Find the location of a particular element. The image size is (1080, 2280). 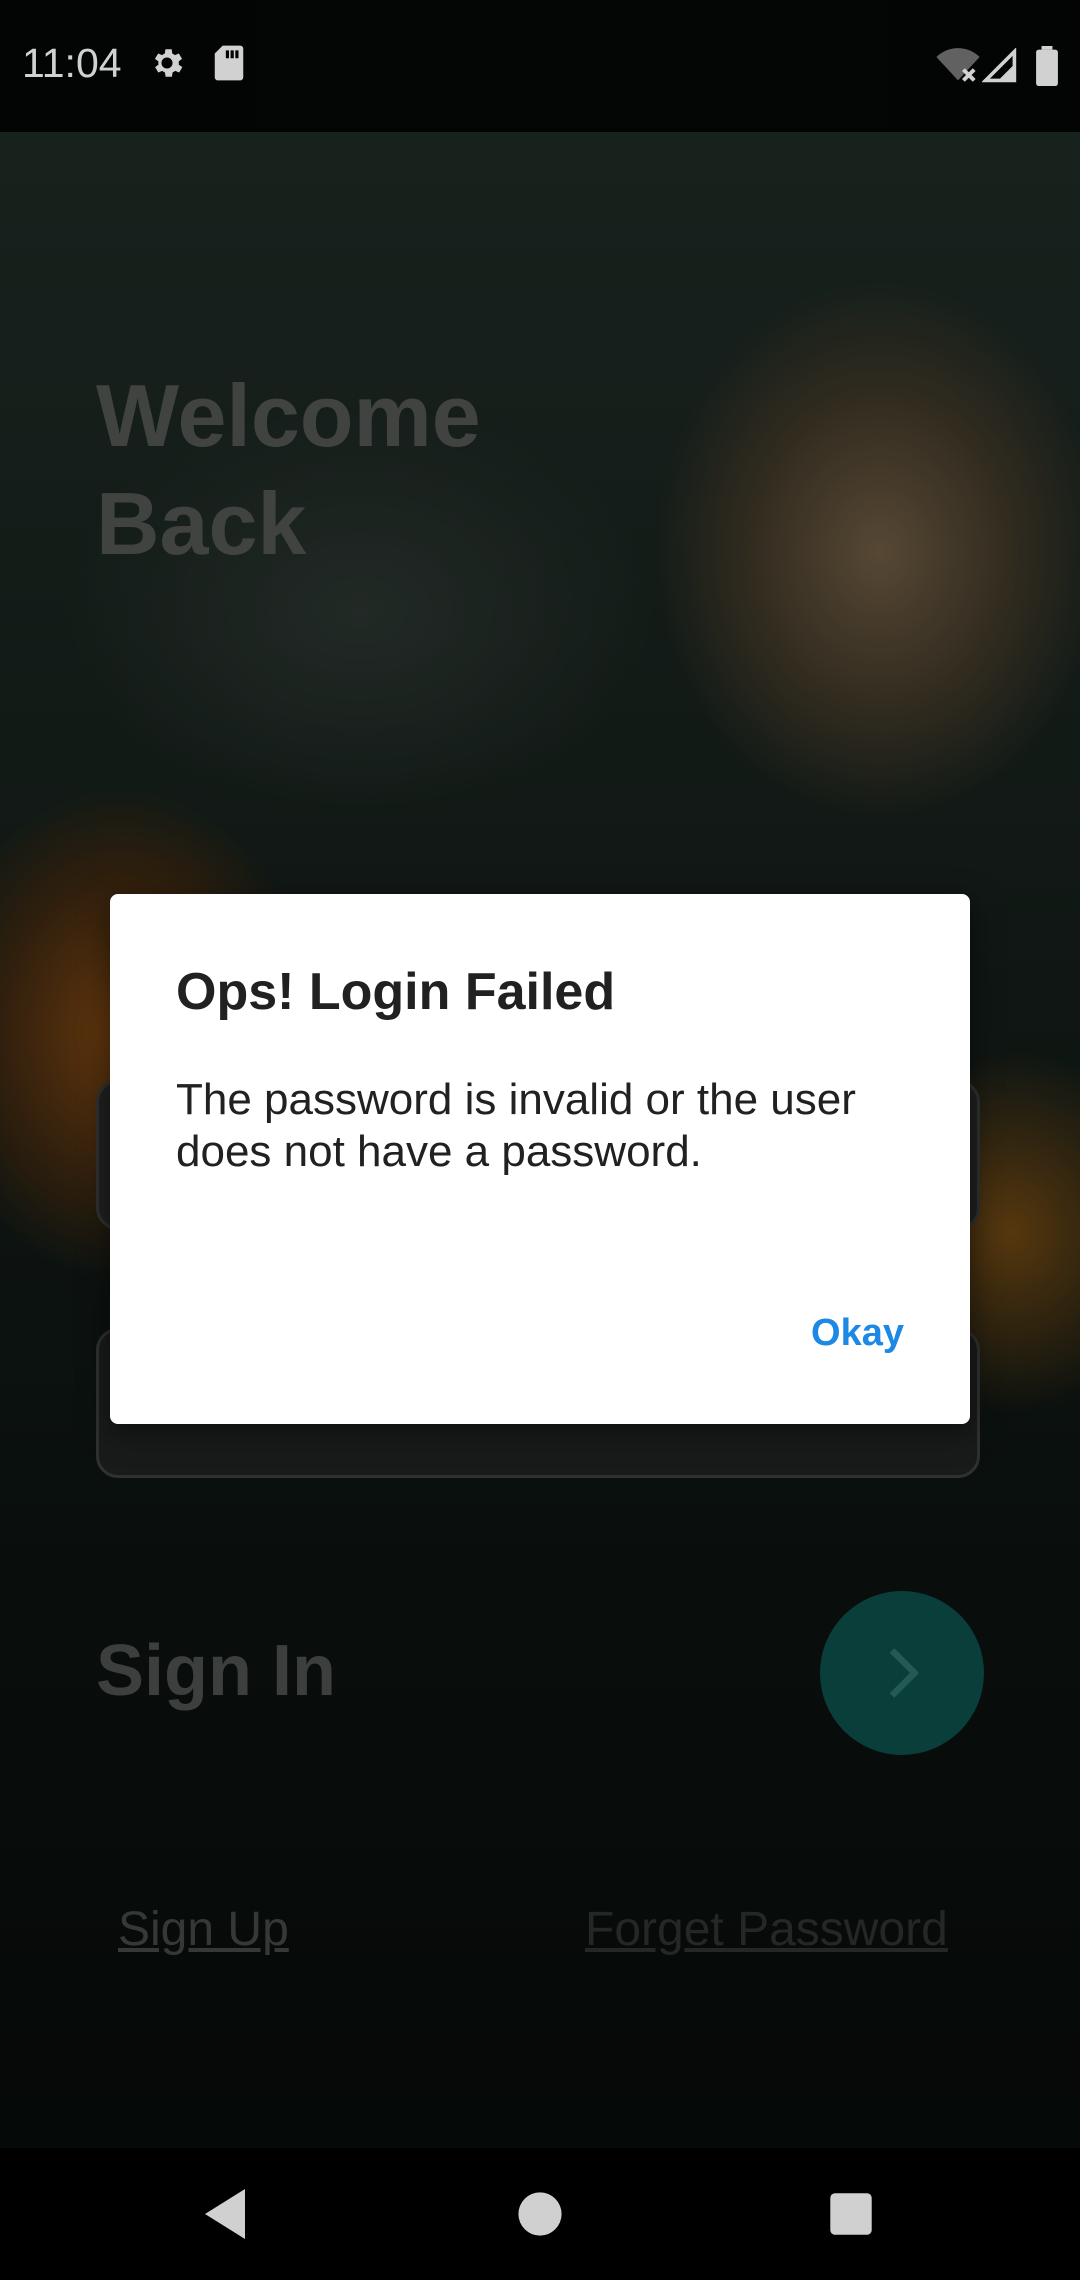

recents-icon is located at coordinates (851, 2216).